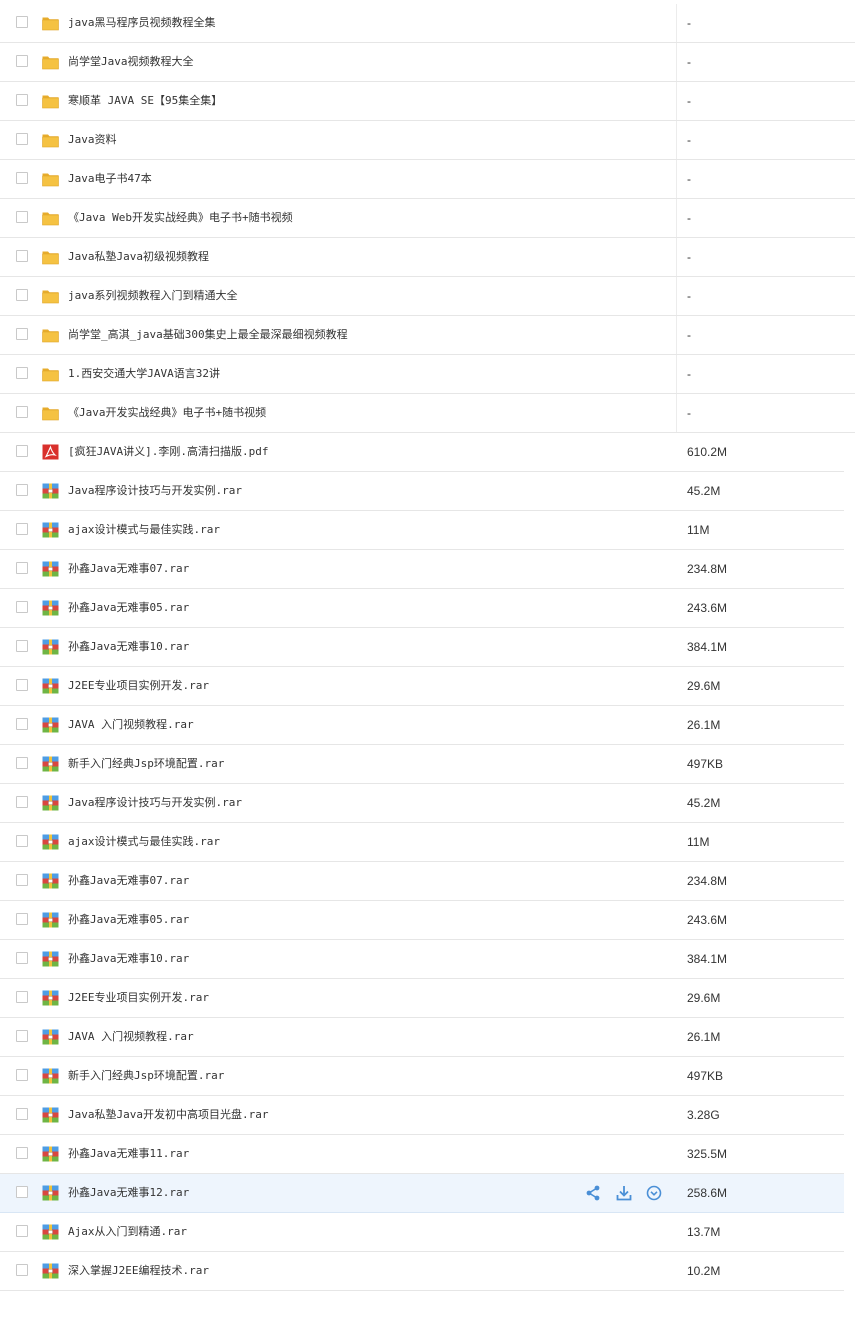 This screenshot has width=855, height=1320. What do you see at coordinates (168, 1115) in the screenshot?
I see `file-name: Java私塾Java开发初中高项目光盘.rar` at bounding box center [168, 1115].